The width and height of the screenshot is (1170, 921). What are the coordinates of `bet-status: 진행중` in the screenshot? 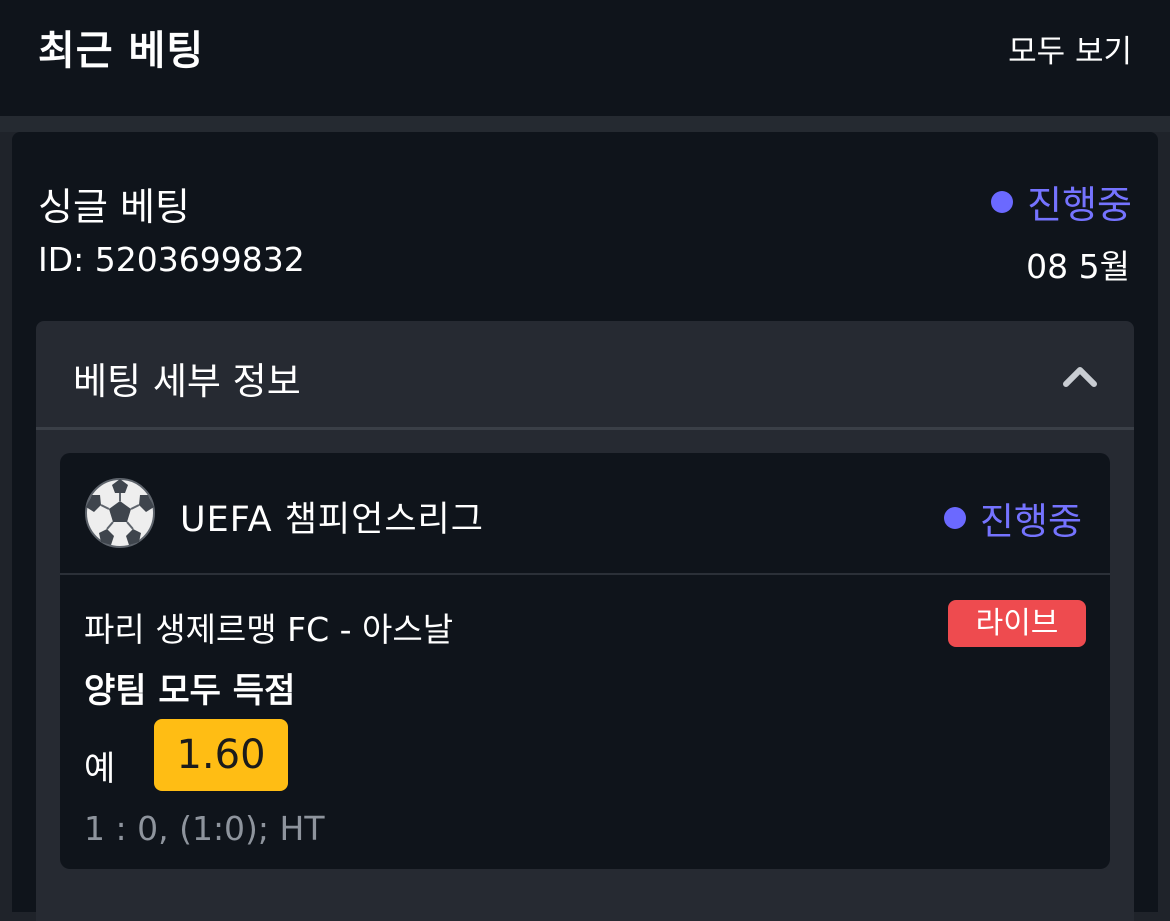 It's located at (1061, 201).